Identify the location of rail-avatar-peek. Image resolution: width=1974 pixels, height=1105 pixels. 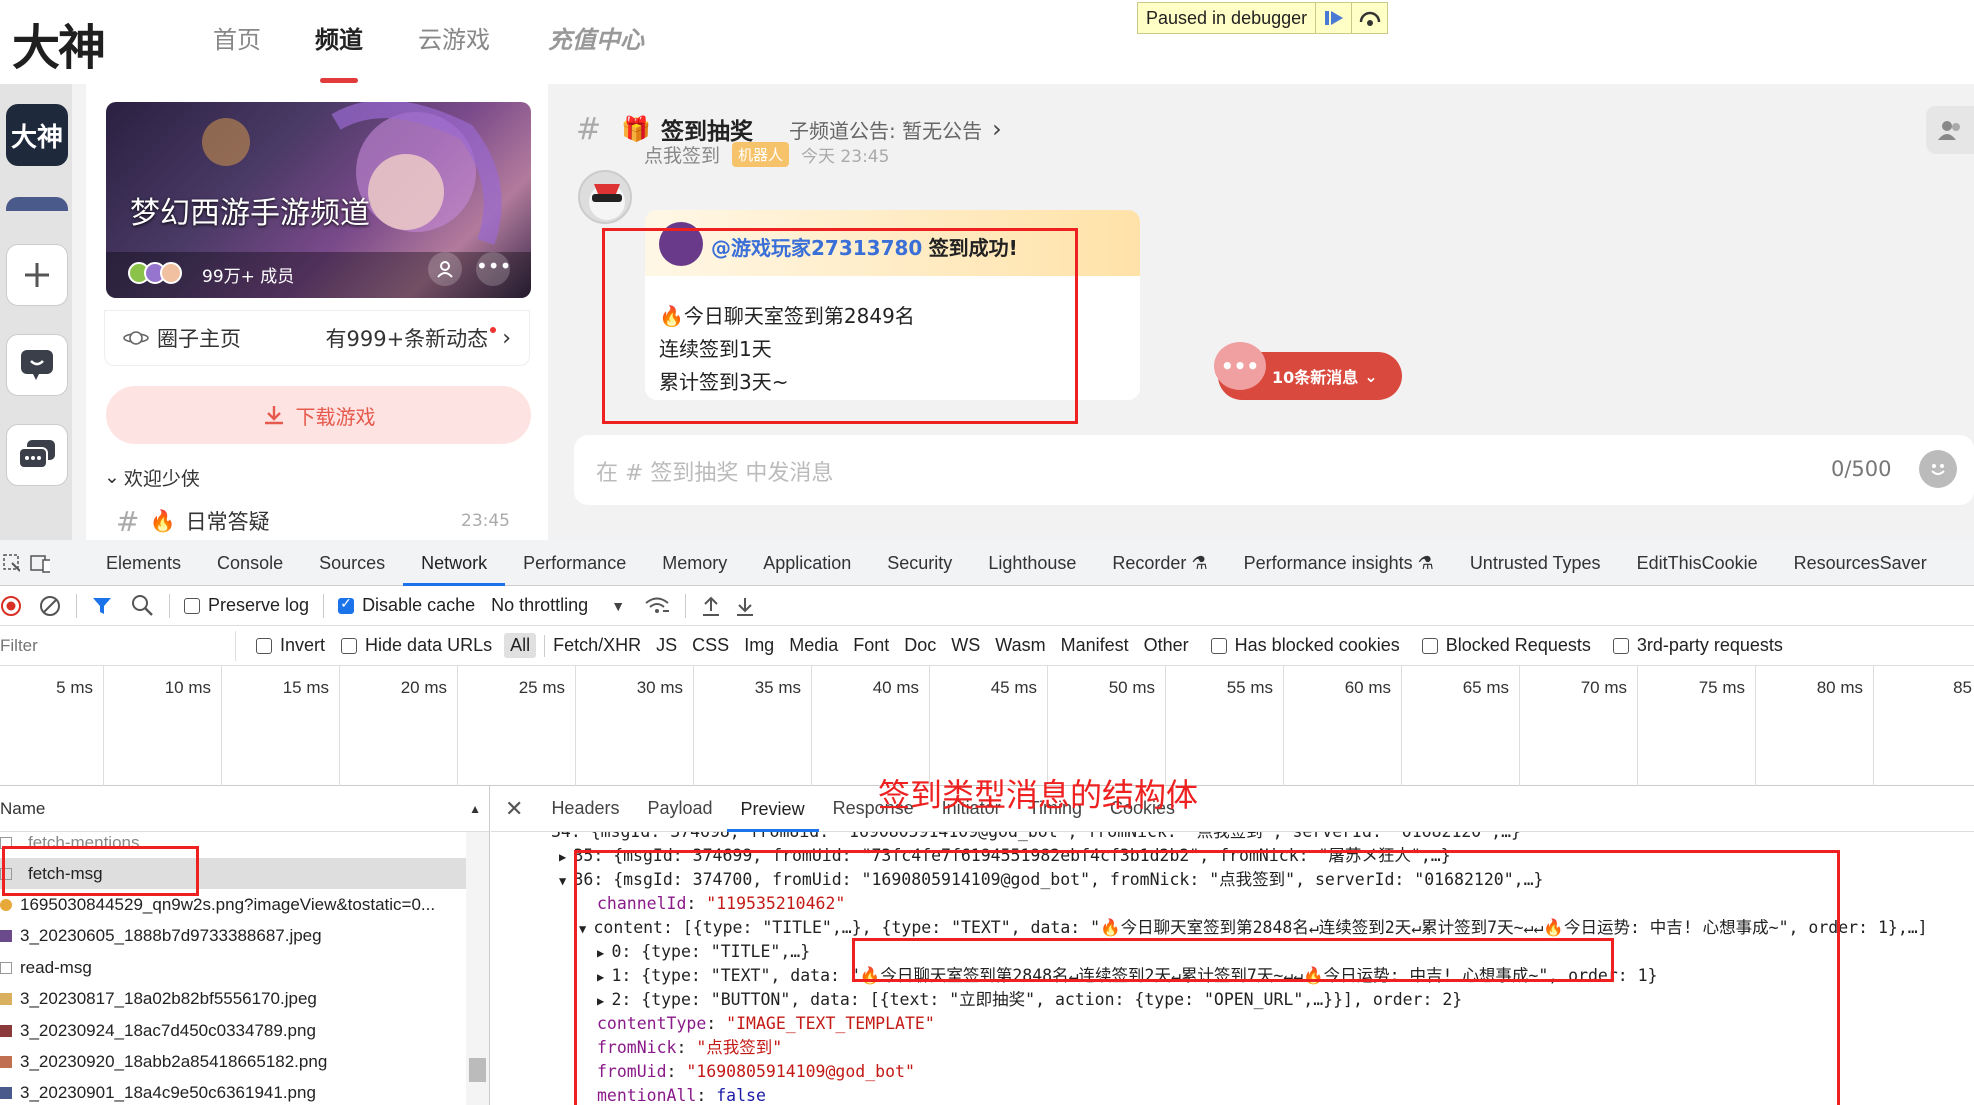
(37, 204).